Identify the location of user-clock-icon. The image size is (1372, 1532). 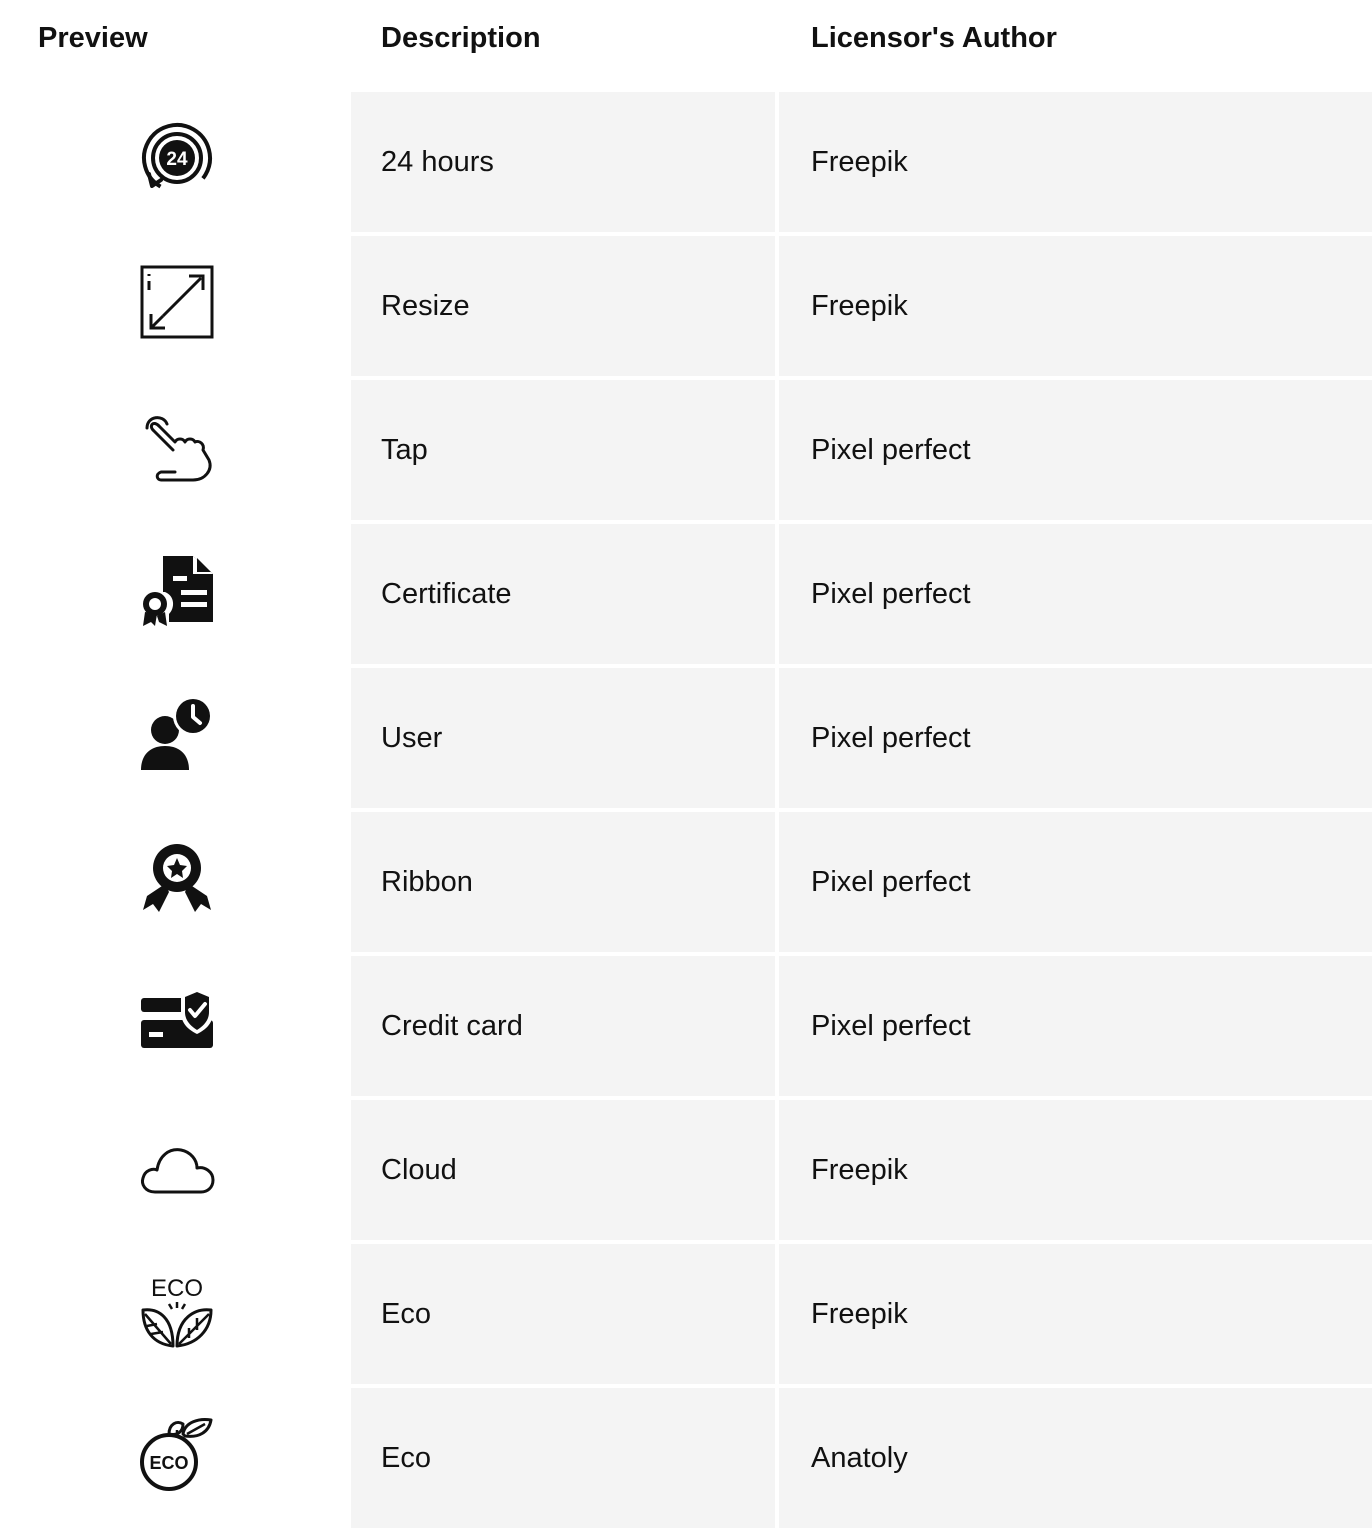
(177, 734).